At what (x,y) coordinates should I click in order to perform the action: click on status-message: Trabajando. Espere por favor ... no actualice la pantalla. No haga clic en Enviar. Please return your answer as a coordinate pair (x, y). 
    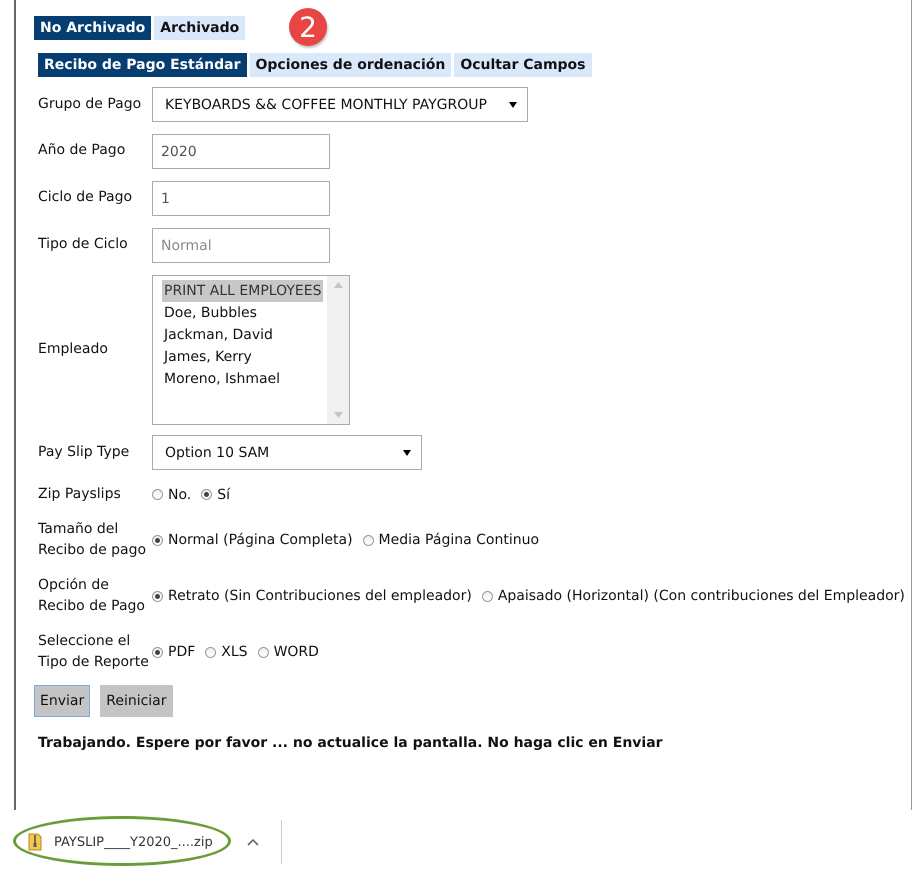
    Looking at the image, I should click on (351, 743).